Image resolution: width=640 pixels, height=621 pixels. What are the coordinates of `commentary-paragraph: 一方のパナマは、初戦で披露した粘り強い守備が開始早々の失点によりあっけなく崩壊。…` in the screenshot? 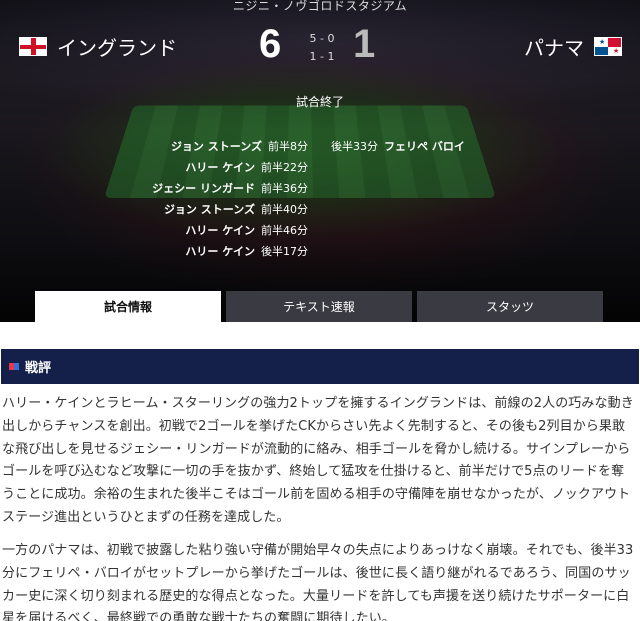 It's located at (318, 582).